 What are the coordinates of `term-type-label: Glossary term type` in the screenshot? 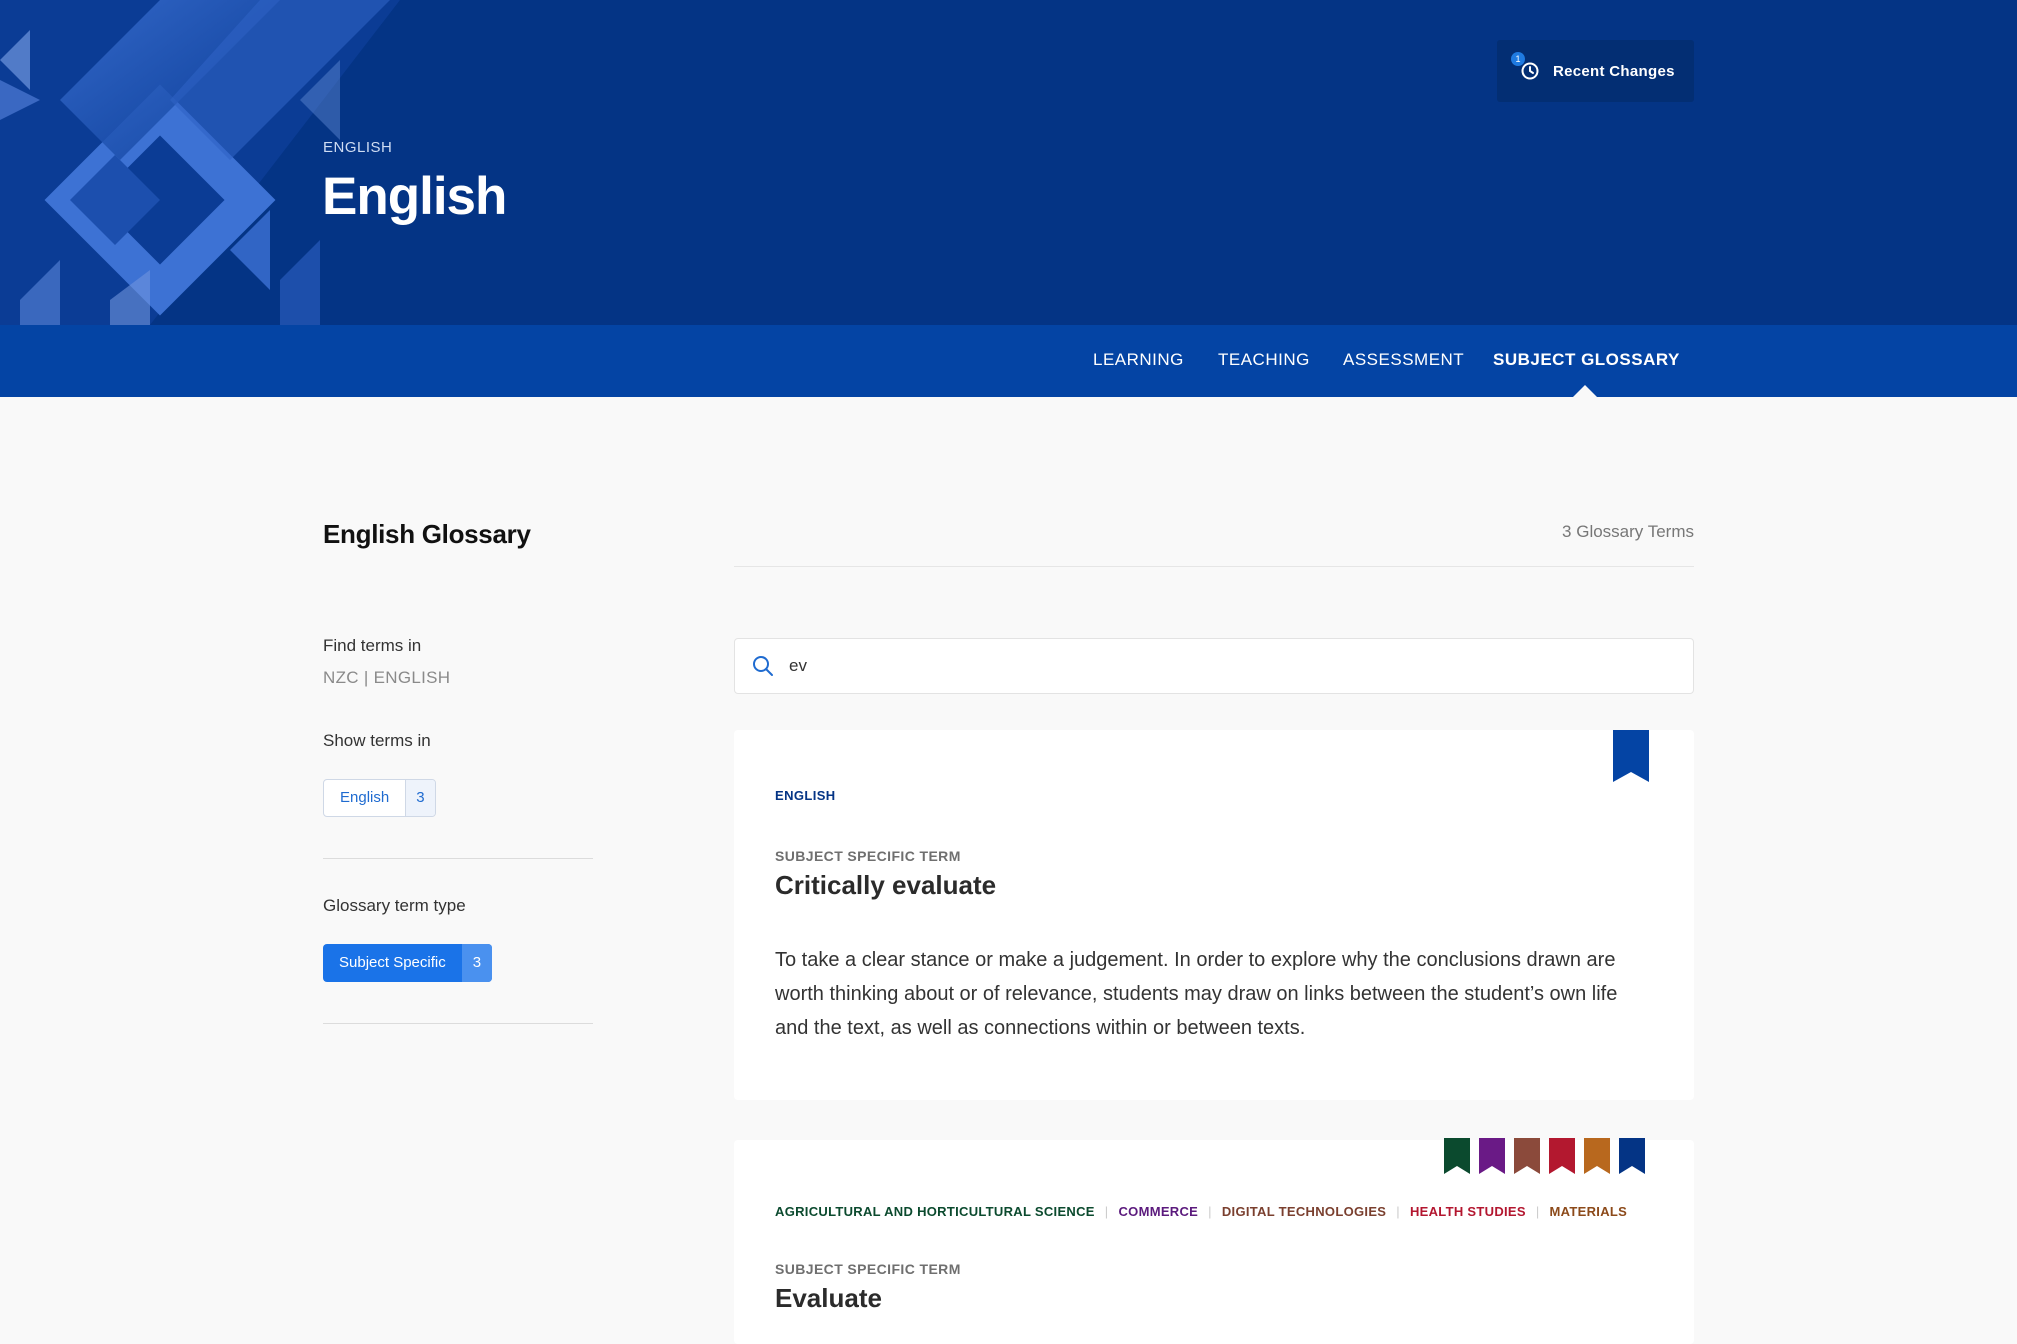 It's located at (394, 905).